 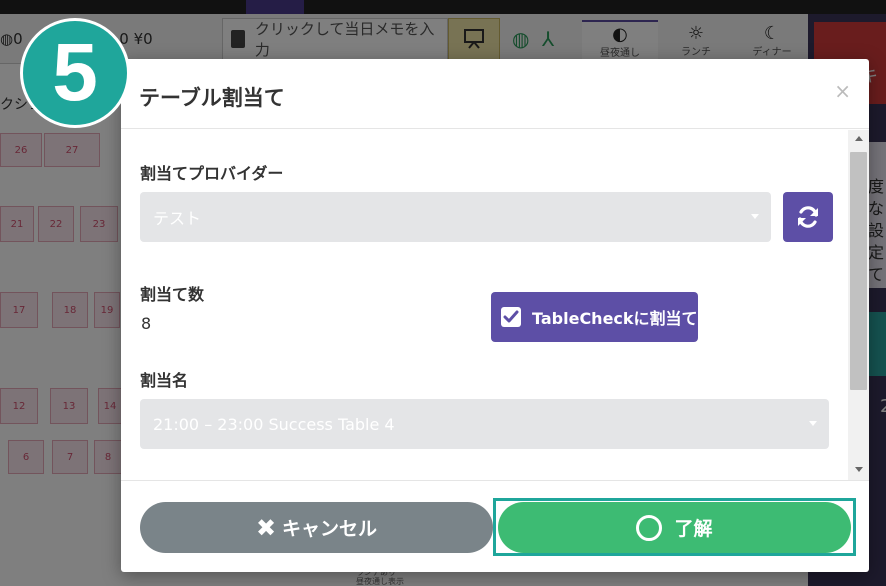 I want to click on ok-button: 了解, so click(x=674, y=527).